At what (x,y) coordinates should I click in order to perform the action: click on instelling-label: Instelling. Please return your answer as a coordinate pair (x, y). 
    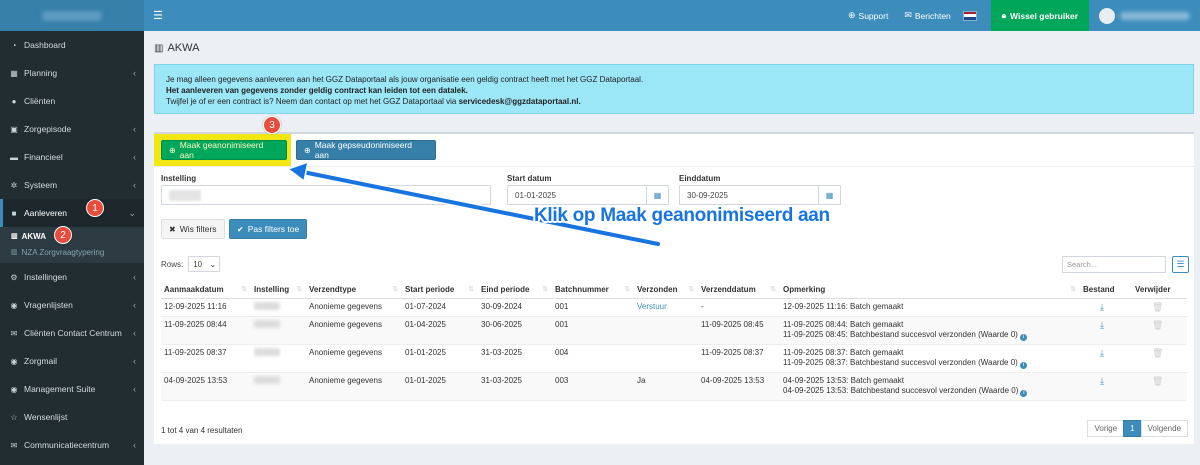
    Looking at the image, I should click on (179, 178).